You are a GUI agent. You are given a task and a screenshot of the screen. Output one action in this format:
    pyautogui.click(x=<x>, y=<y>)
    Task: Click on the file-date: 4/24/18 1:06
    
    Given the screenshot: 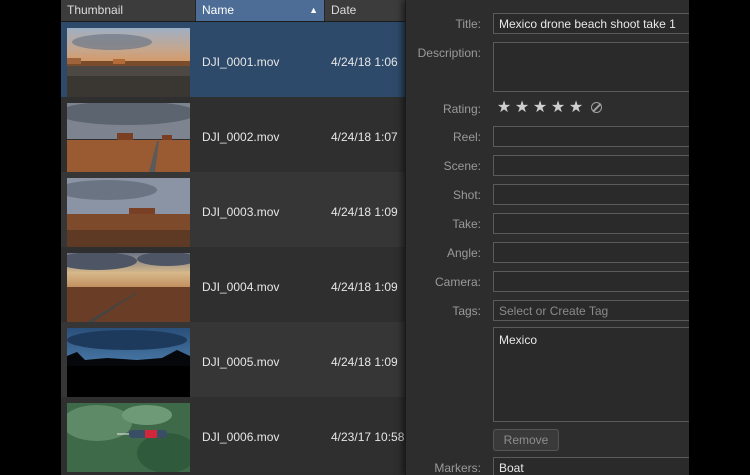 What is the action you would take?
    pyautogui.click(x=364, y=62)
    